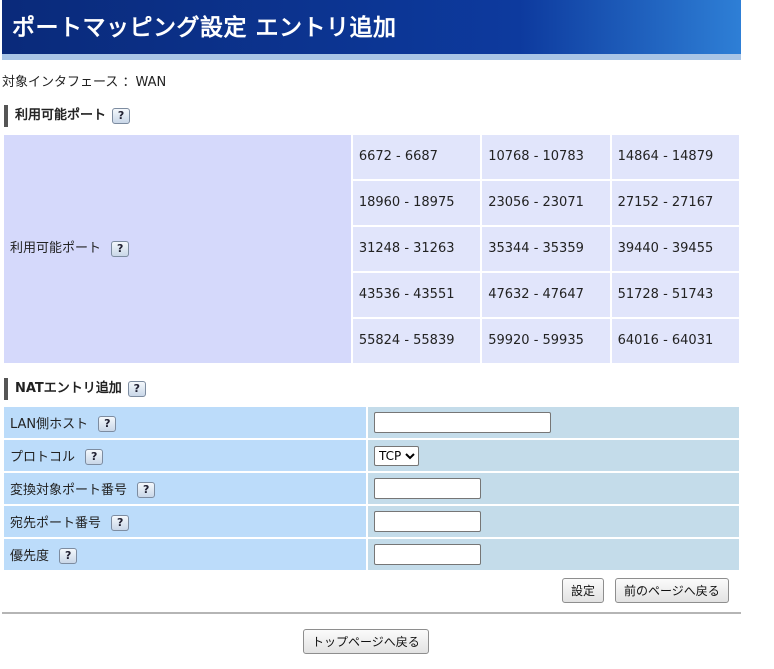  What do you see at coordinates (553, 488) in the screenshot?
I see `convert-port-field-cell` at bounding box center [553, 488].